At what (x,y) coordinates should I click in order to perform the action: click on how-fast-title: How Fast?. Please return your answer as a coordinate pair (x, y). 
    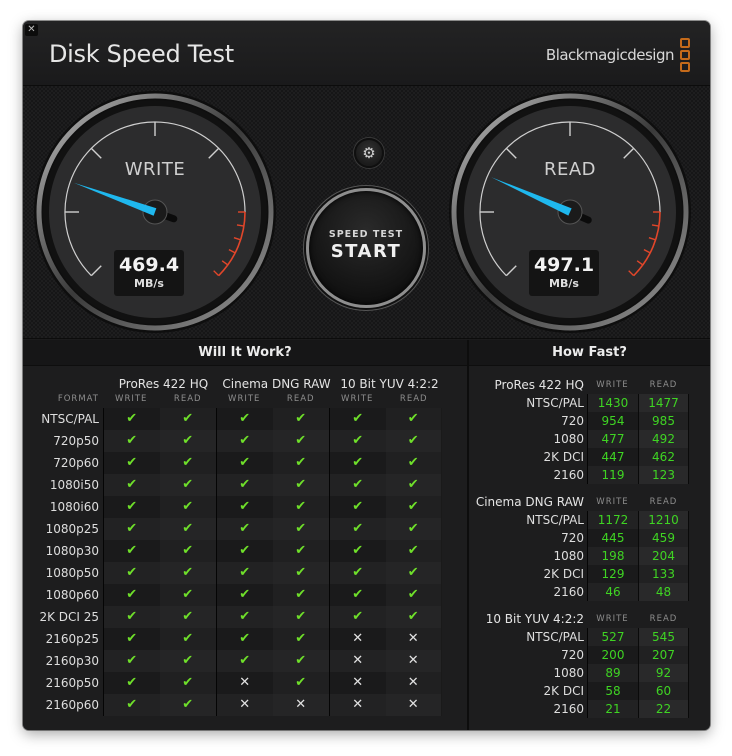
    Looking at the image, I should click on (589, 353).